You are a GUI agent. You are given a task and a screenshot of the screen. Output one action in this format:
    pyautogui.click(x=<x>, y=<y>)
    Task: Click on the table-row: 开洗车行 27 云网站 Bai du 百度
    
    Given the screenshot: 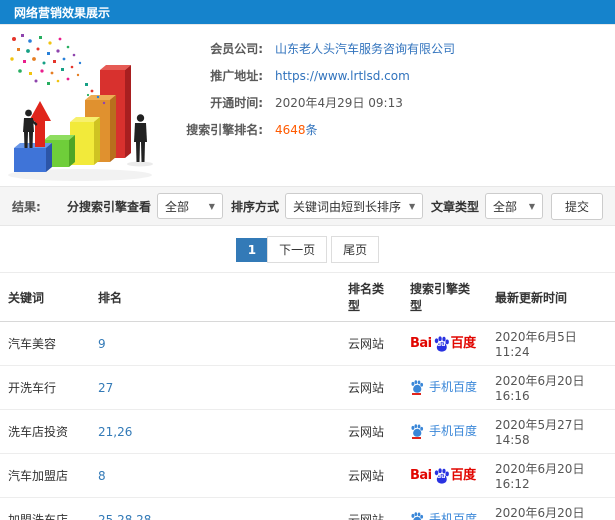 What is the action you would take?
    pyautogui.click(x=307, y=387)
    